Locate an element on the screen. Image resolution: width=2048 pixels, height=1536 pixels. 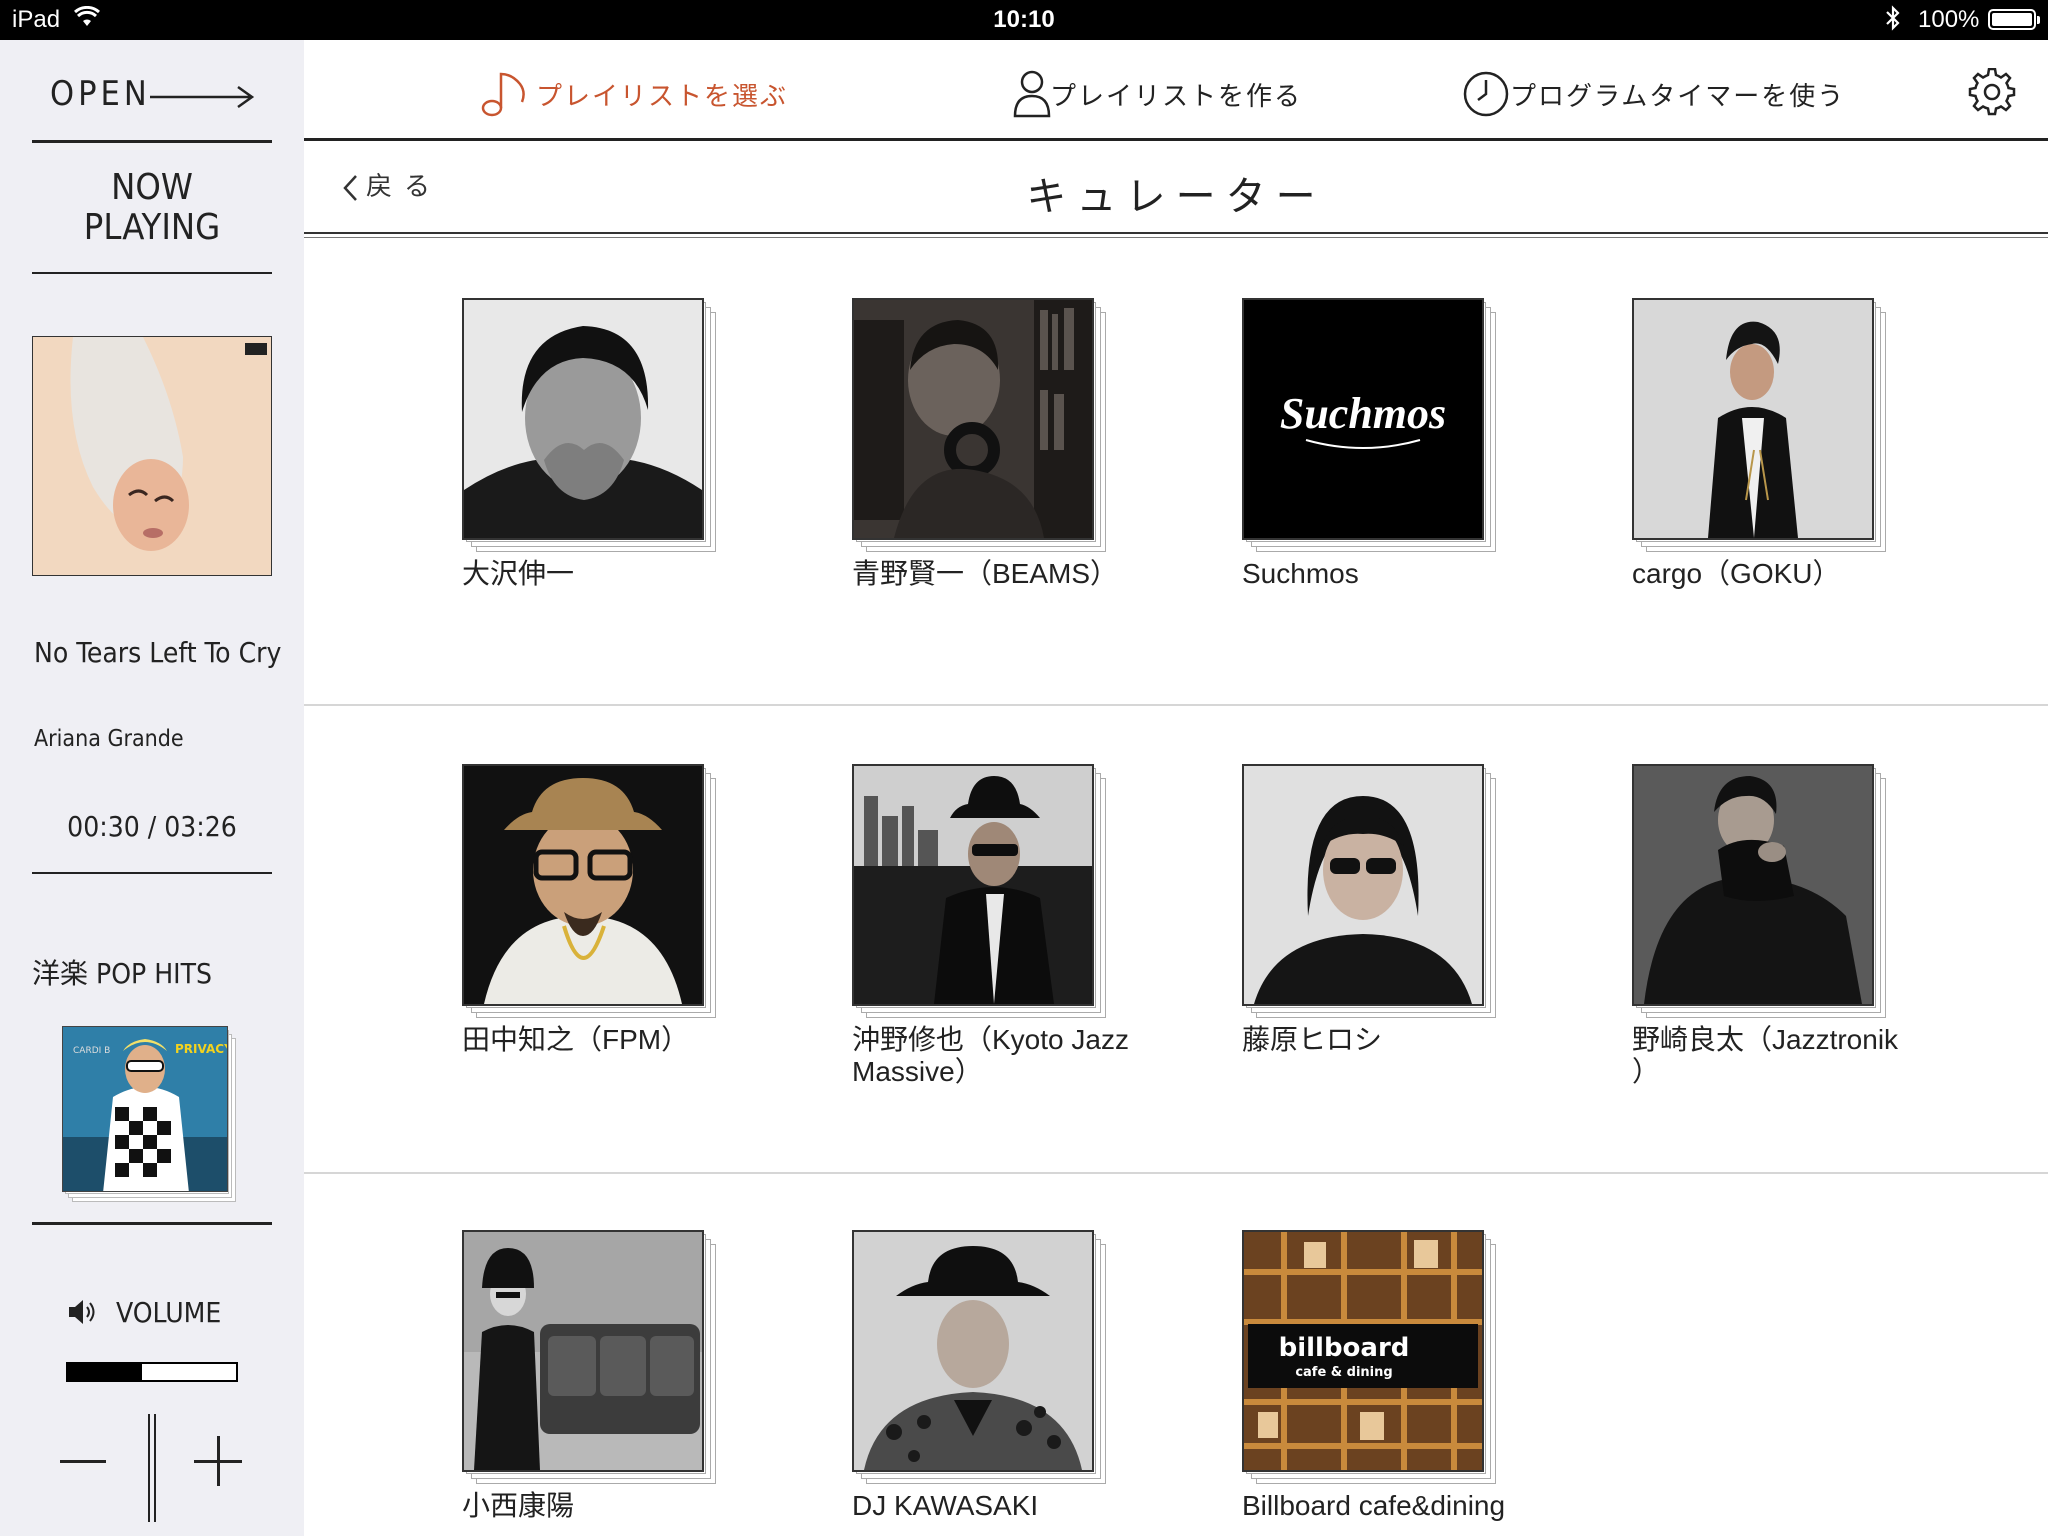
curator-card: Suchmos Suchmos is located at coordinates (1392, 444).